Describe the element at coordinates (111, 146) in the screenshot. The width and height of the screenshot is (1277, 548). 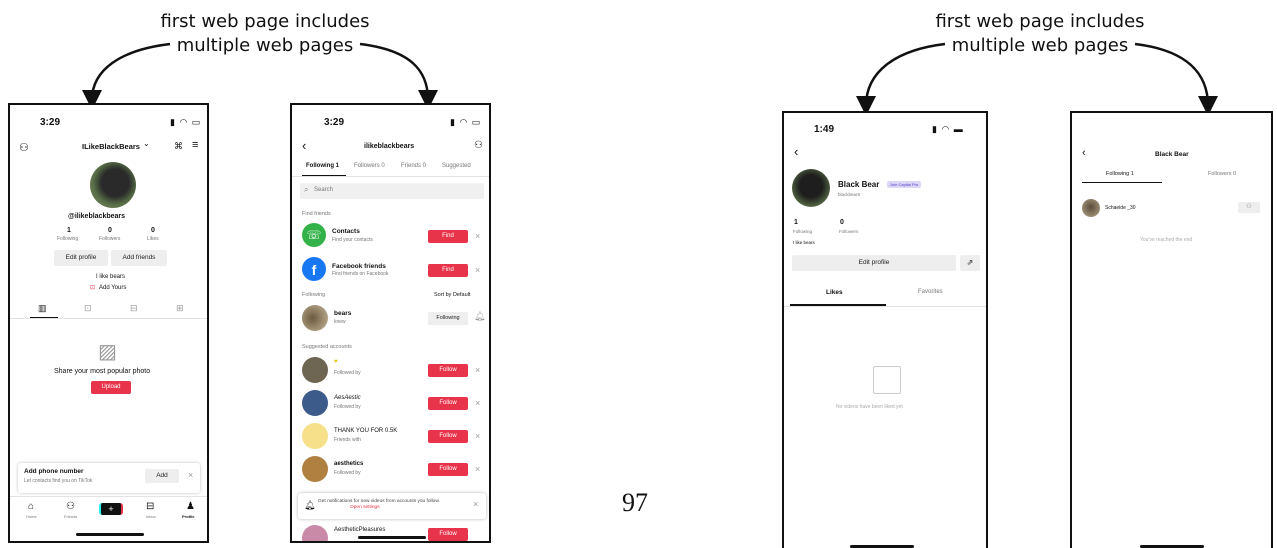
I see `profile-username: ILikeBlackBears` at that location.